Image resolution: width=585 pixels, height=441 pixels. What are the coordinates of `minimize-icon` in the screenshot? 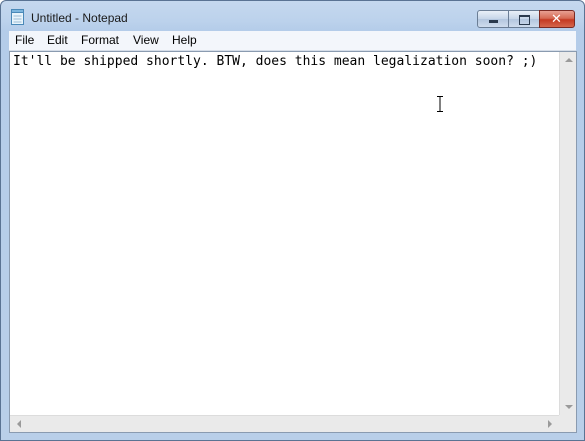 It's located at (493, 21).